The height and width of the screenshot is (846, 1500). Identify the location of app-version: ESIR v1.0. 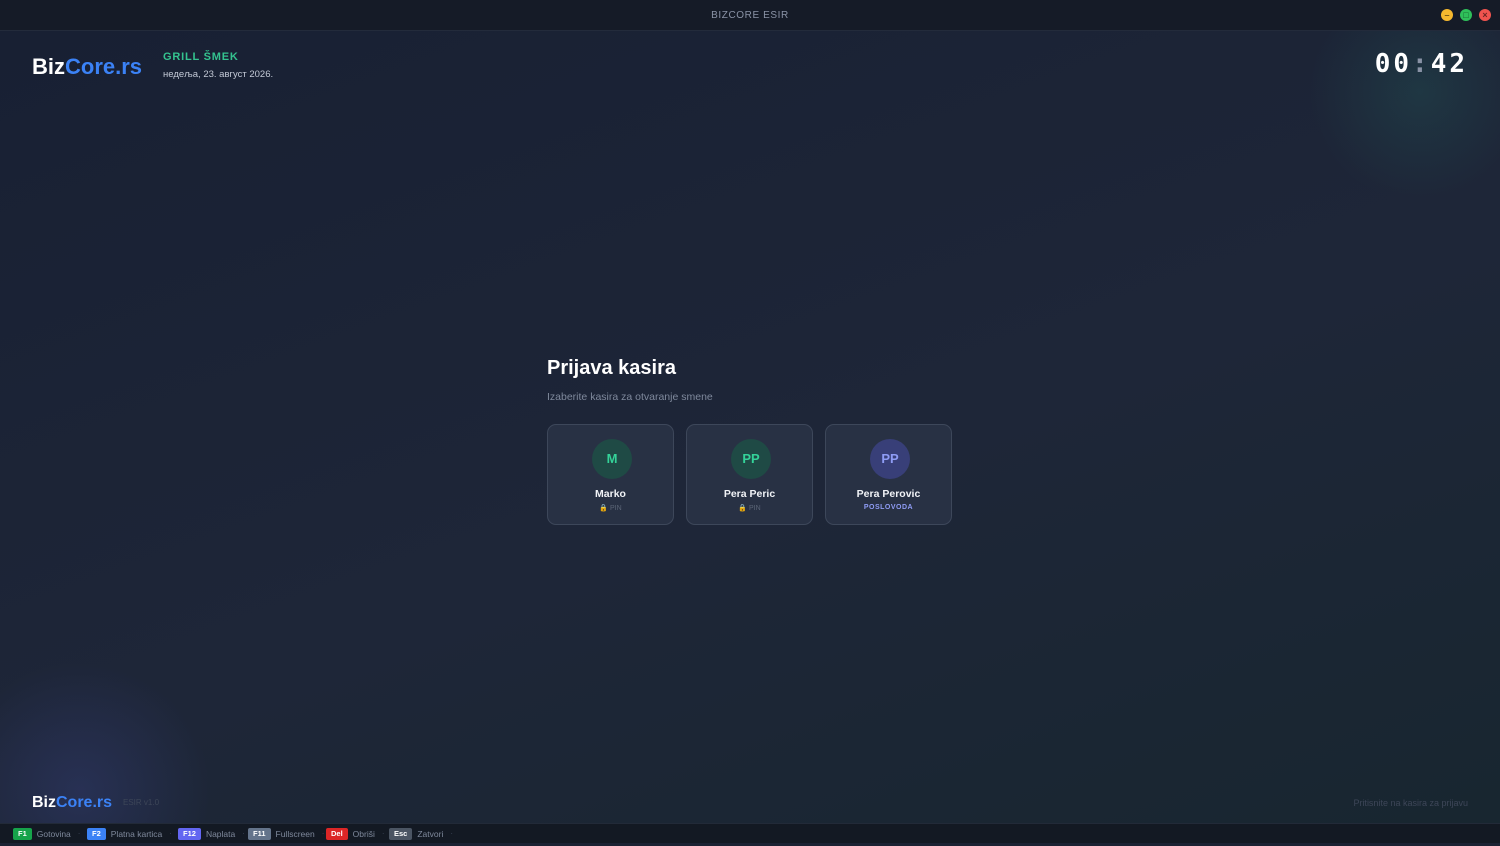
(141, 802).